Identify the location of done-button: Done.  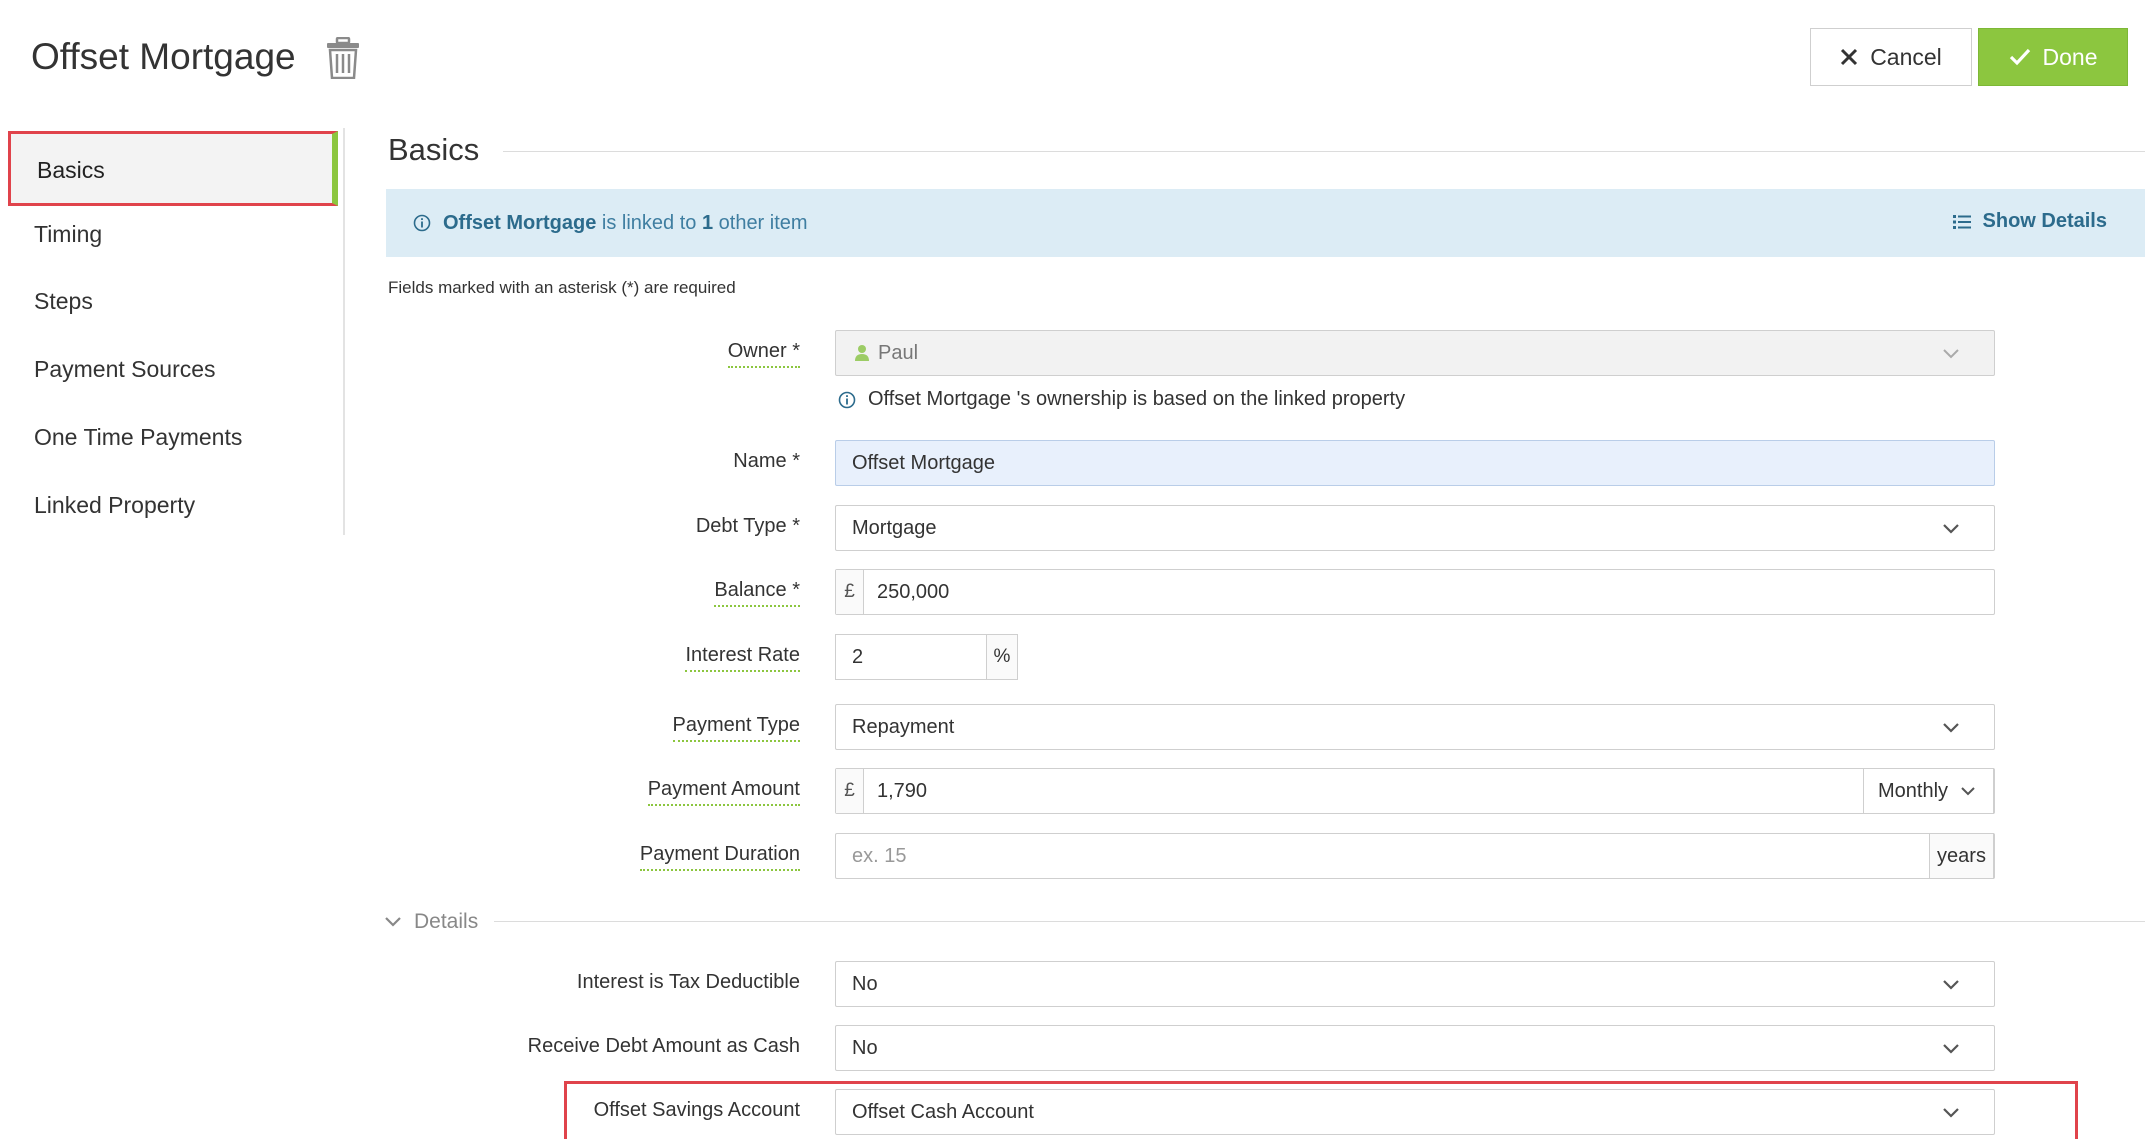
(2053, 57).